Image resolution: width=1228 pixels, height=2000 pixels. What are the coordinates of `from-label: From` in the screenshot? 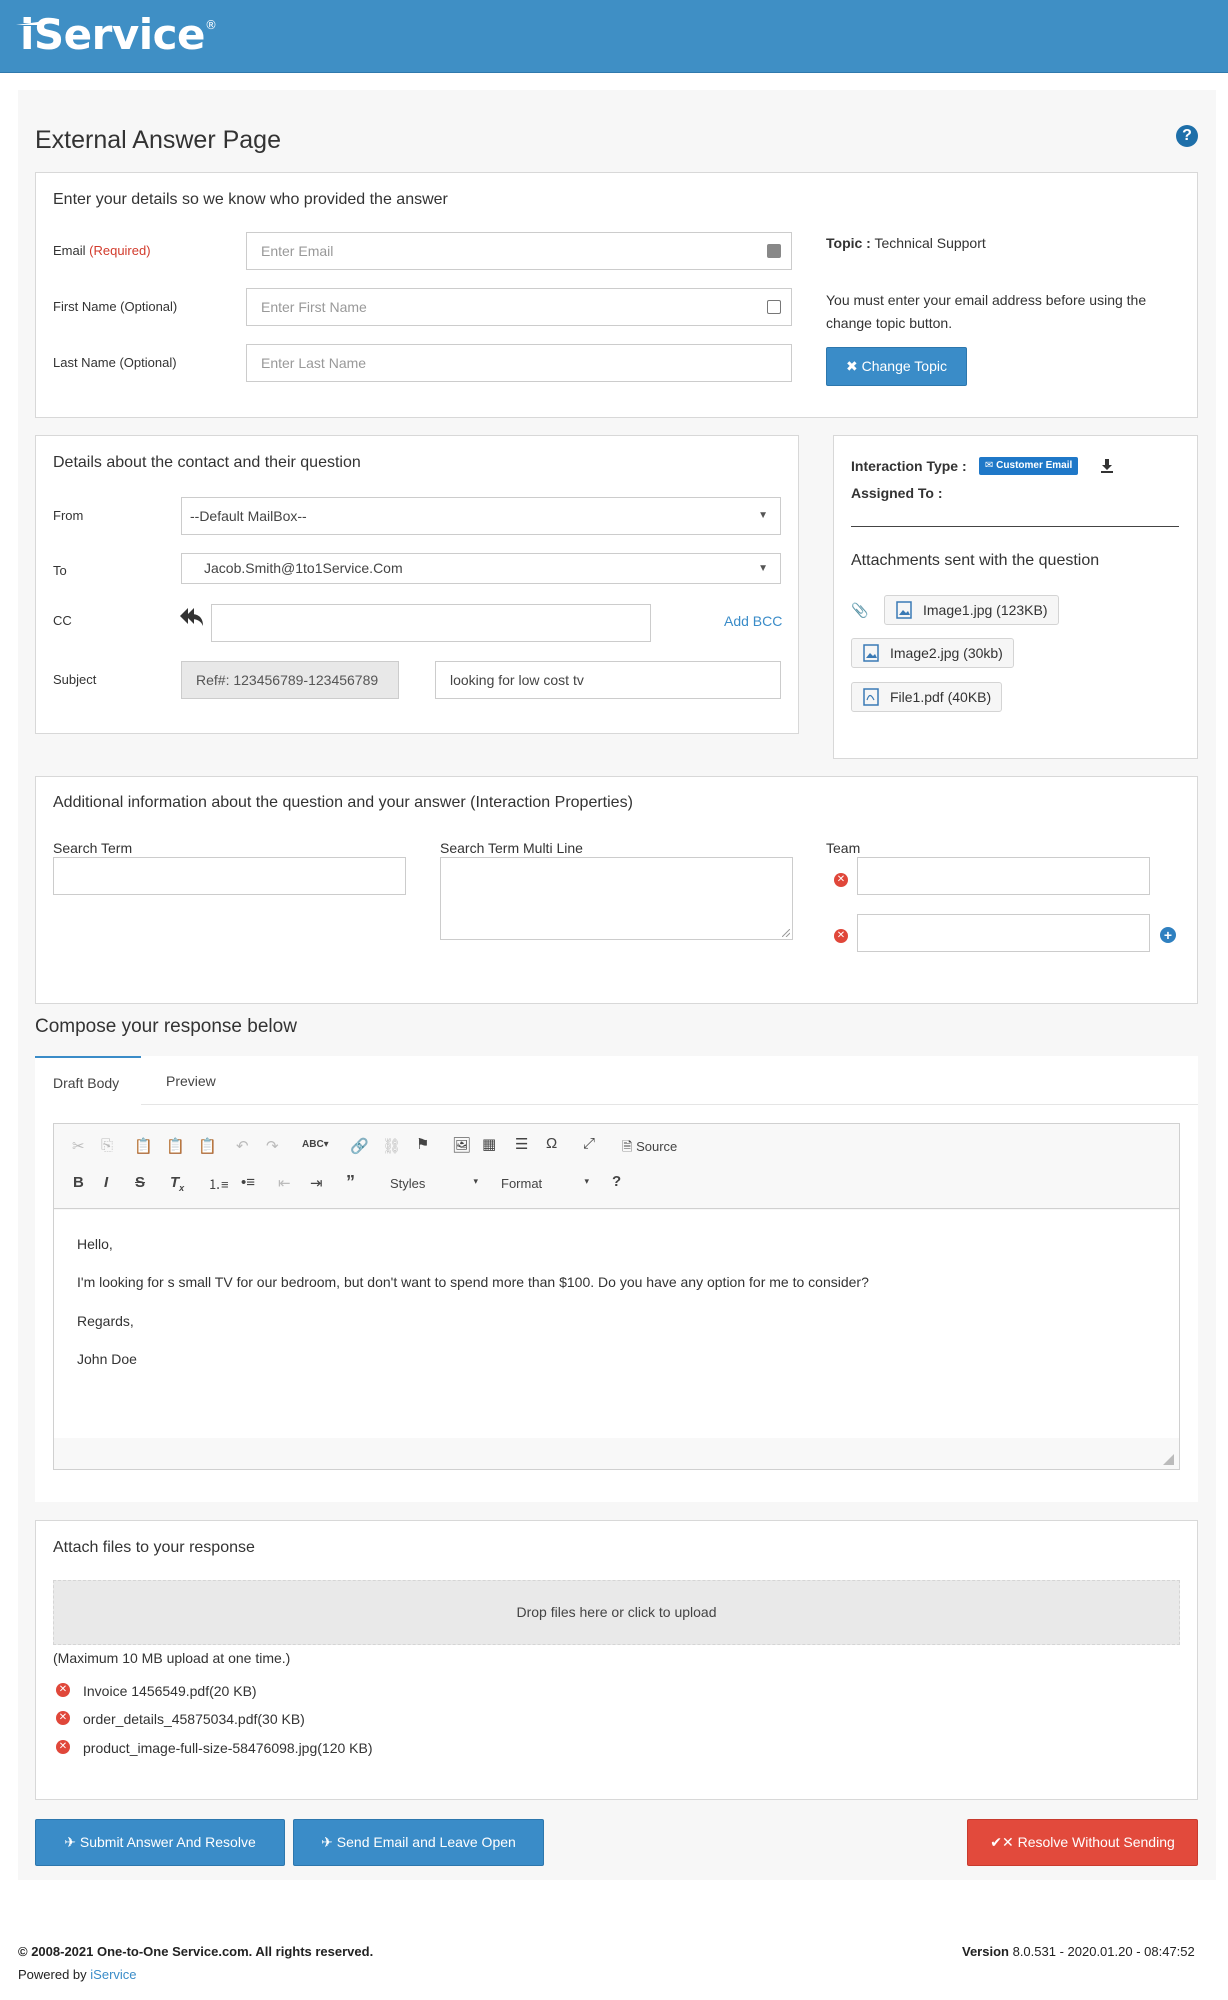 It's located at (68, 515).